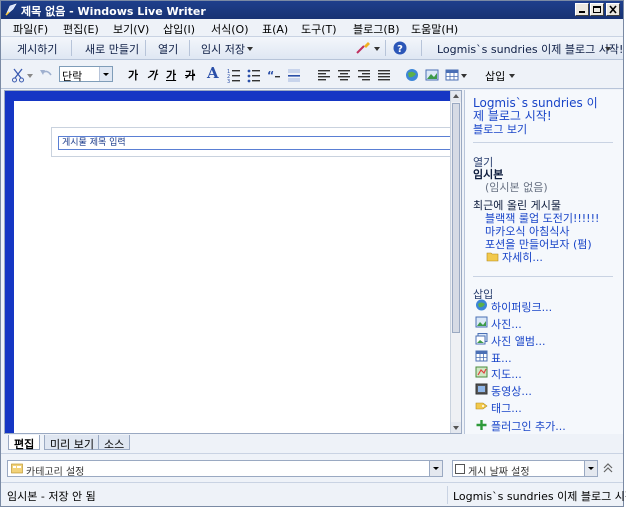 This screenshot has height=509, width=626. I want to click on tab-preview: 미리 보기, so click(72, 443).